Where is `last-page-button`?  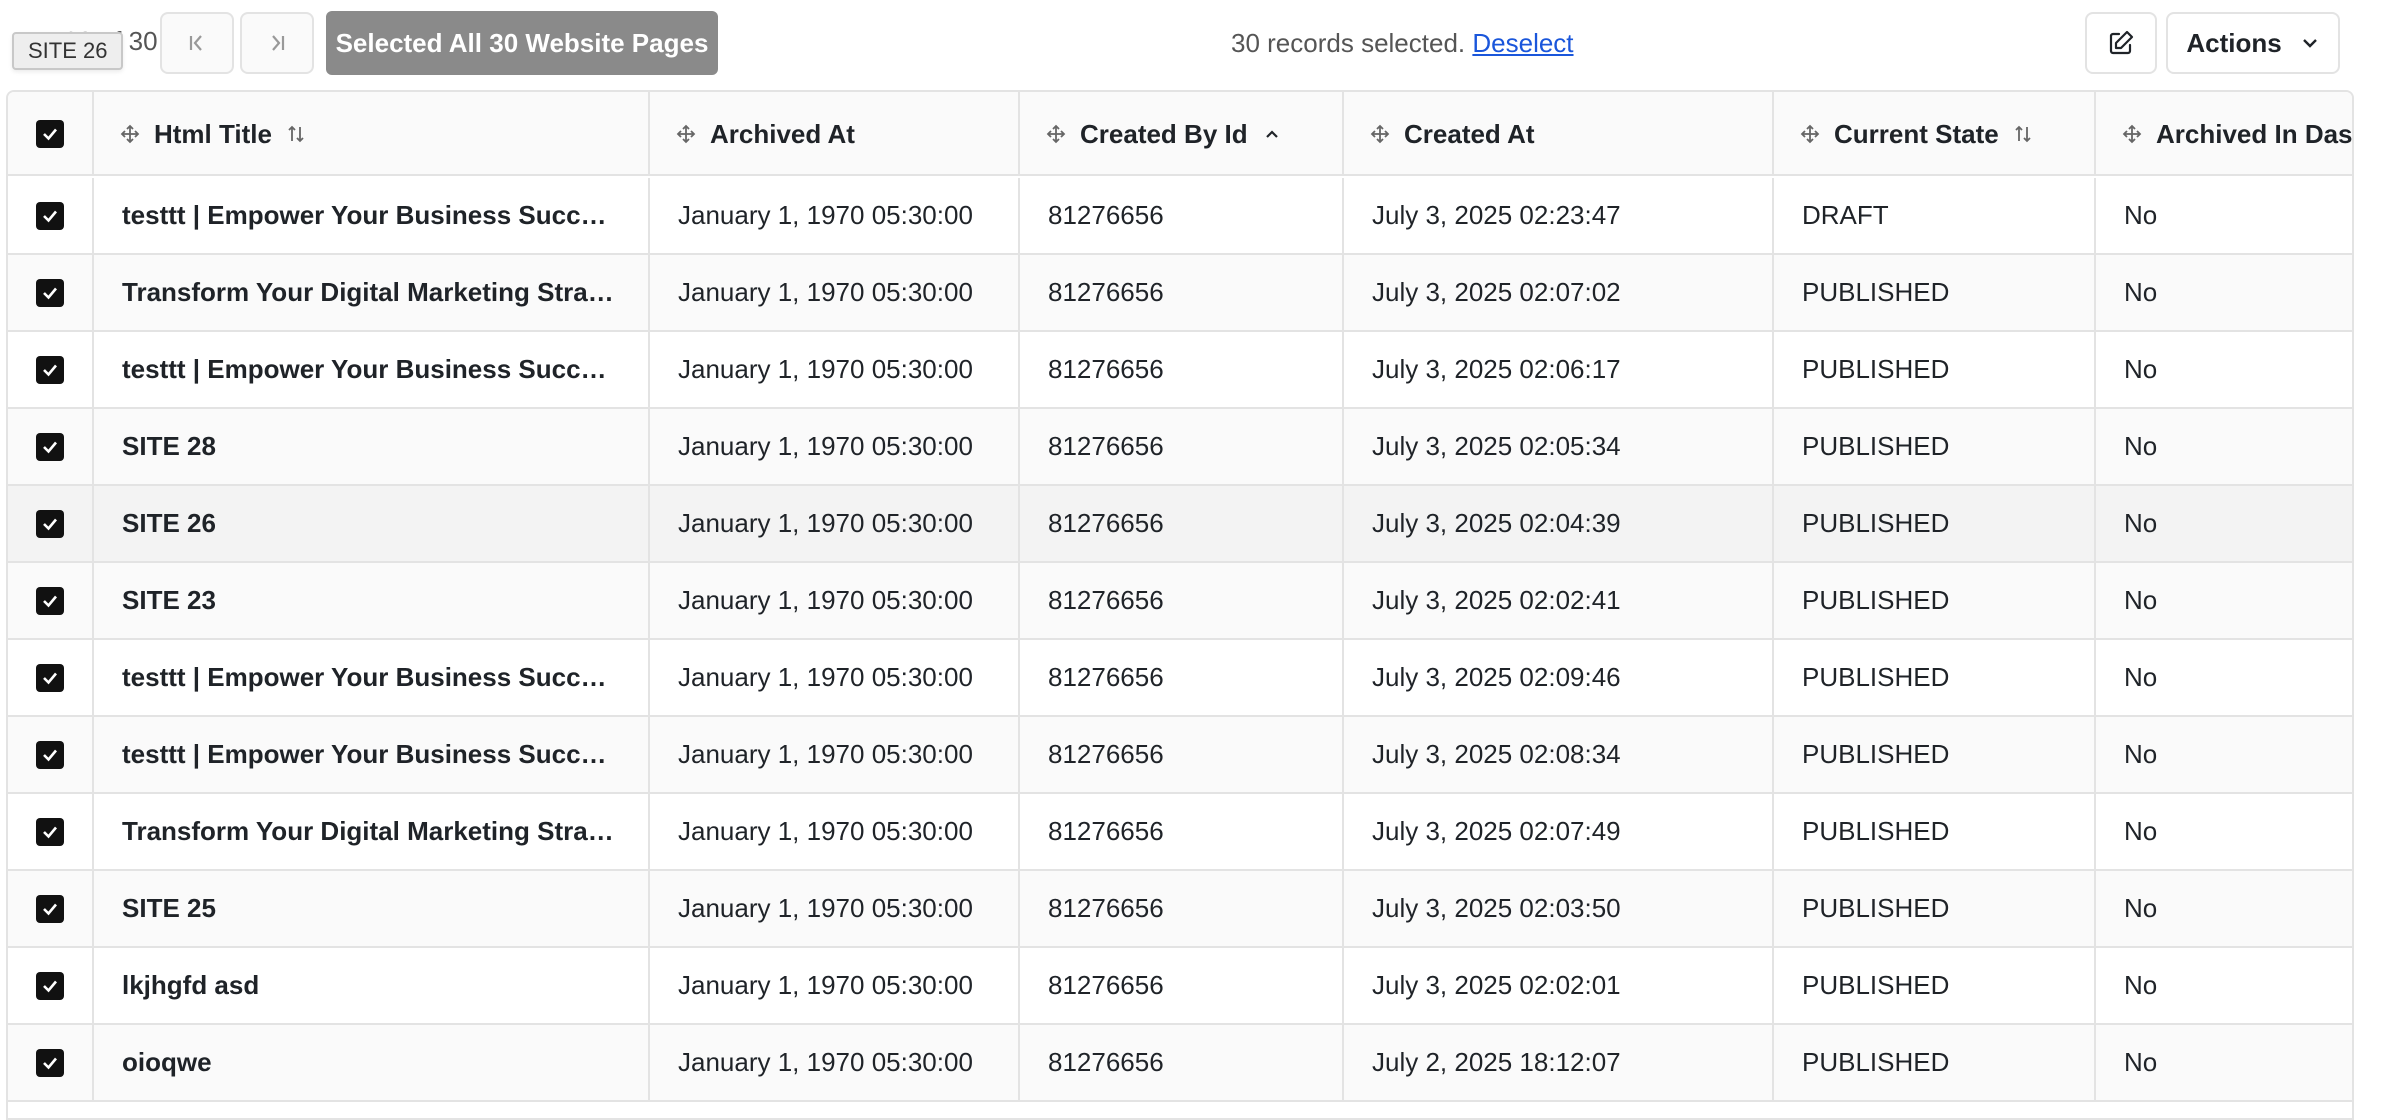 last-page-button is located at coordinates (277, 43).